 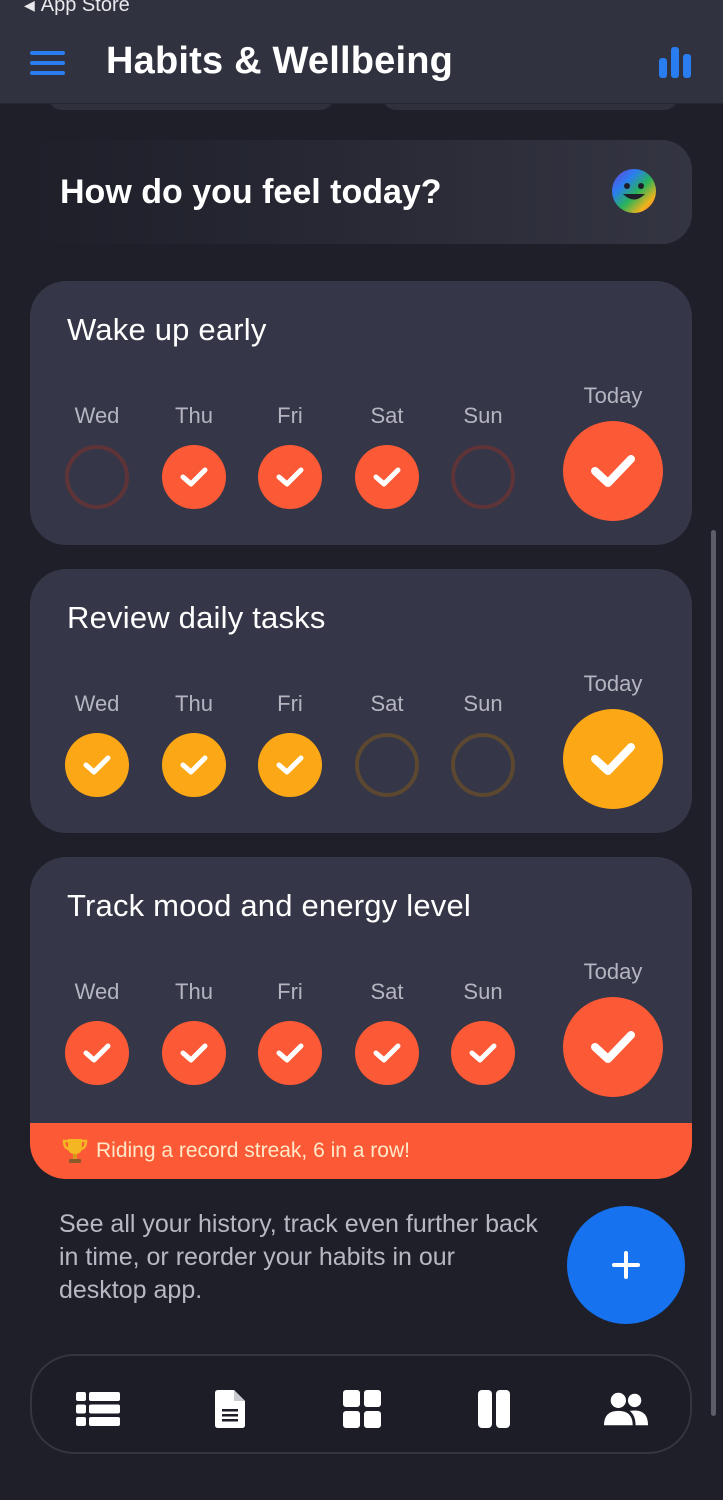 I want to click on nav-columns-button, so click(x=494, y=1409).